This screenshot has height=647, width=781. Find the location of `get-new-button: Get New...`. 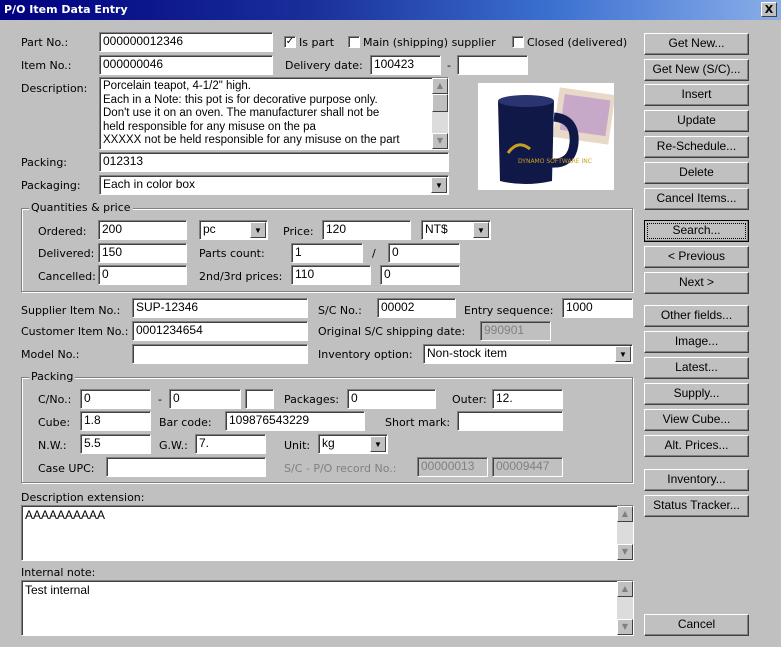

get-new-button: Get New... is located at coordinates (696, 44).